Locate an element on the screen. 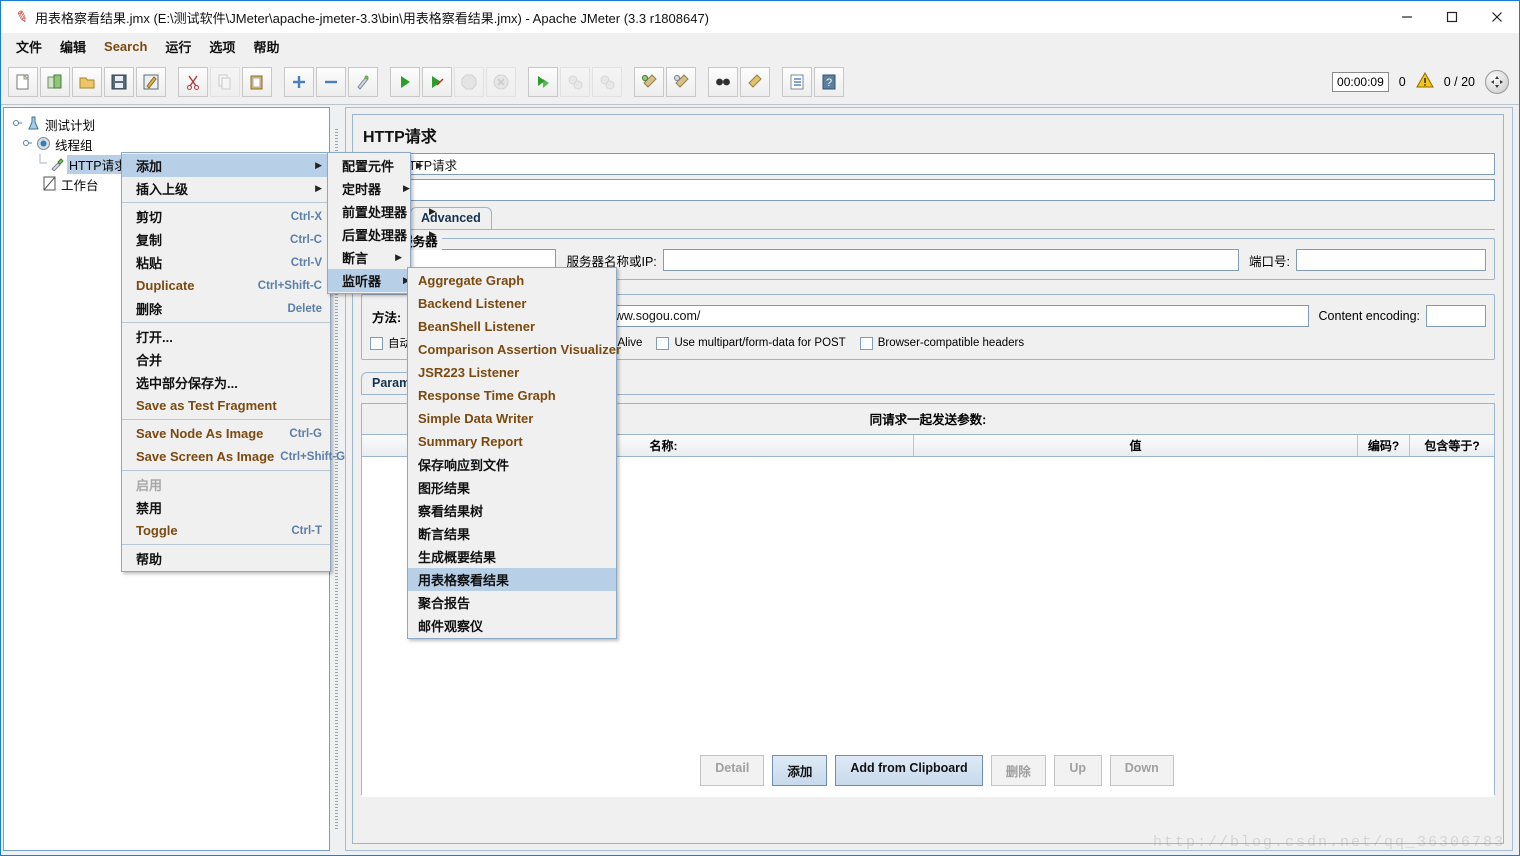  tree-node-test-plan: 测试计划 is located at coordinates (169, 124).